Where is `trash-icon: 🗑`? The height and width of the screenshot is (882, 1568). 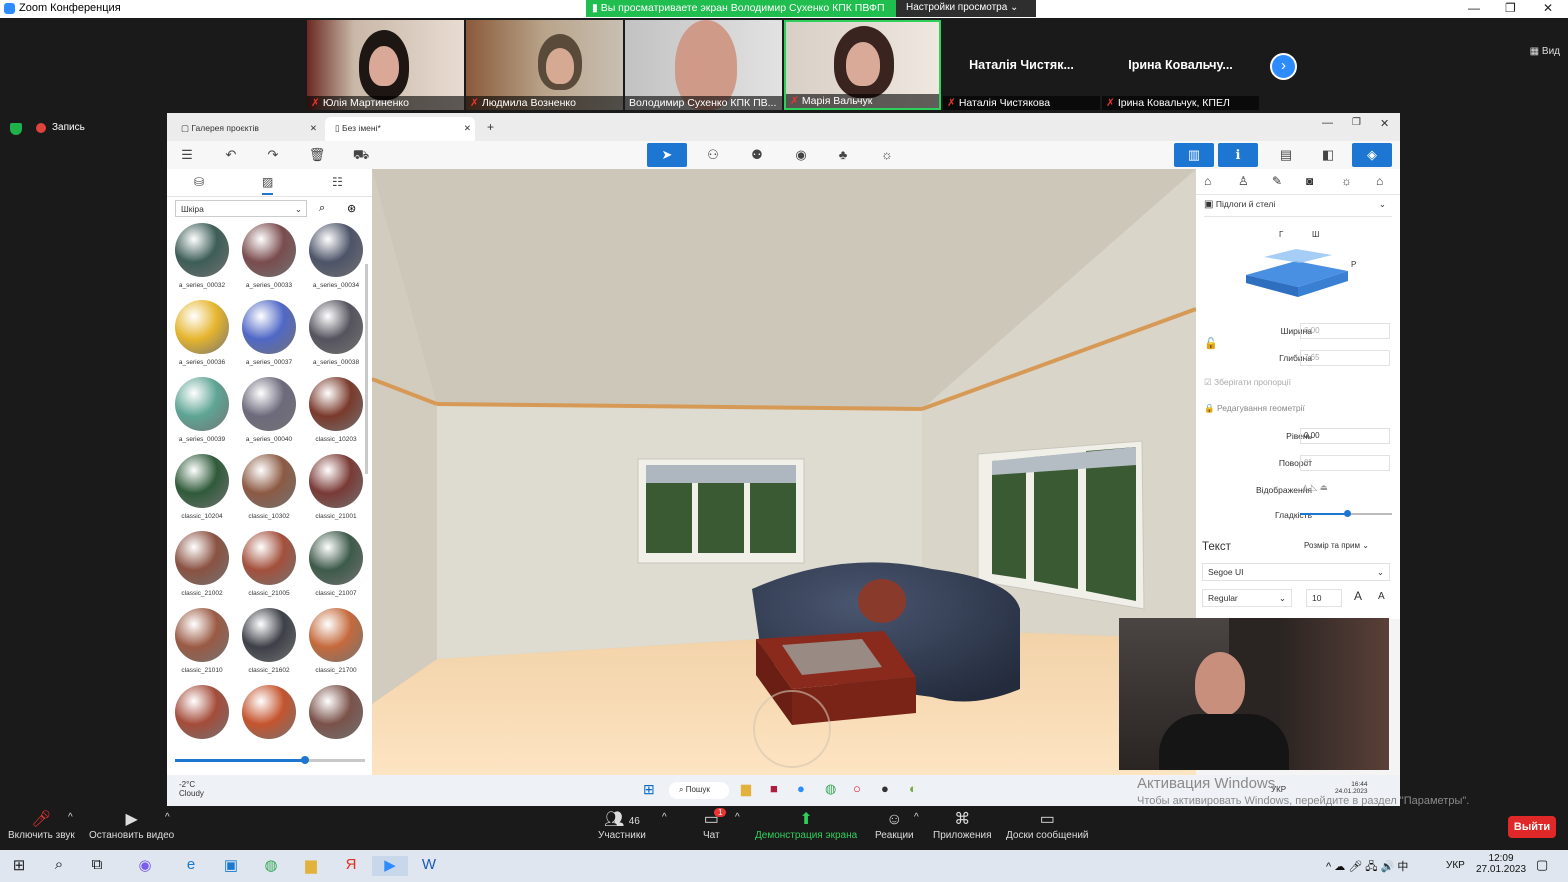 trash-icon: 🗑 is located at coordinates (317, 155).